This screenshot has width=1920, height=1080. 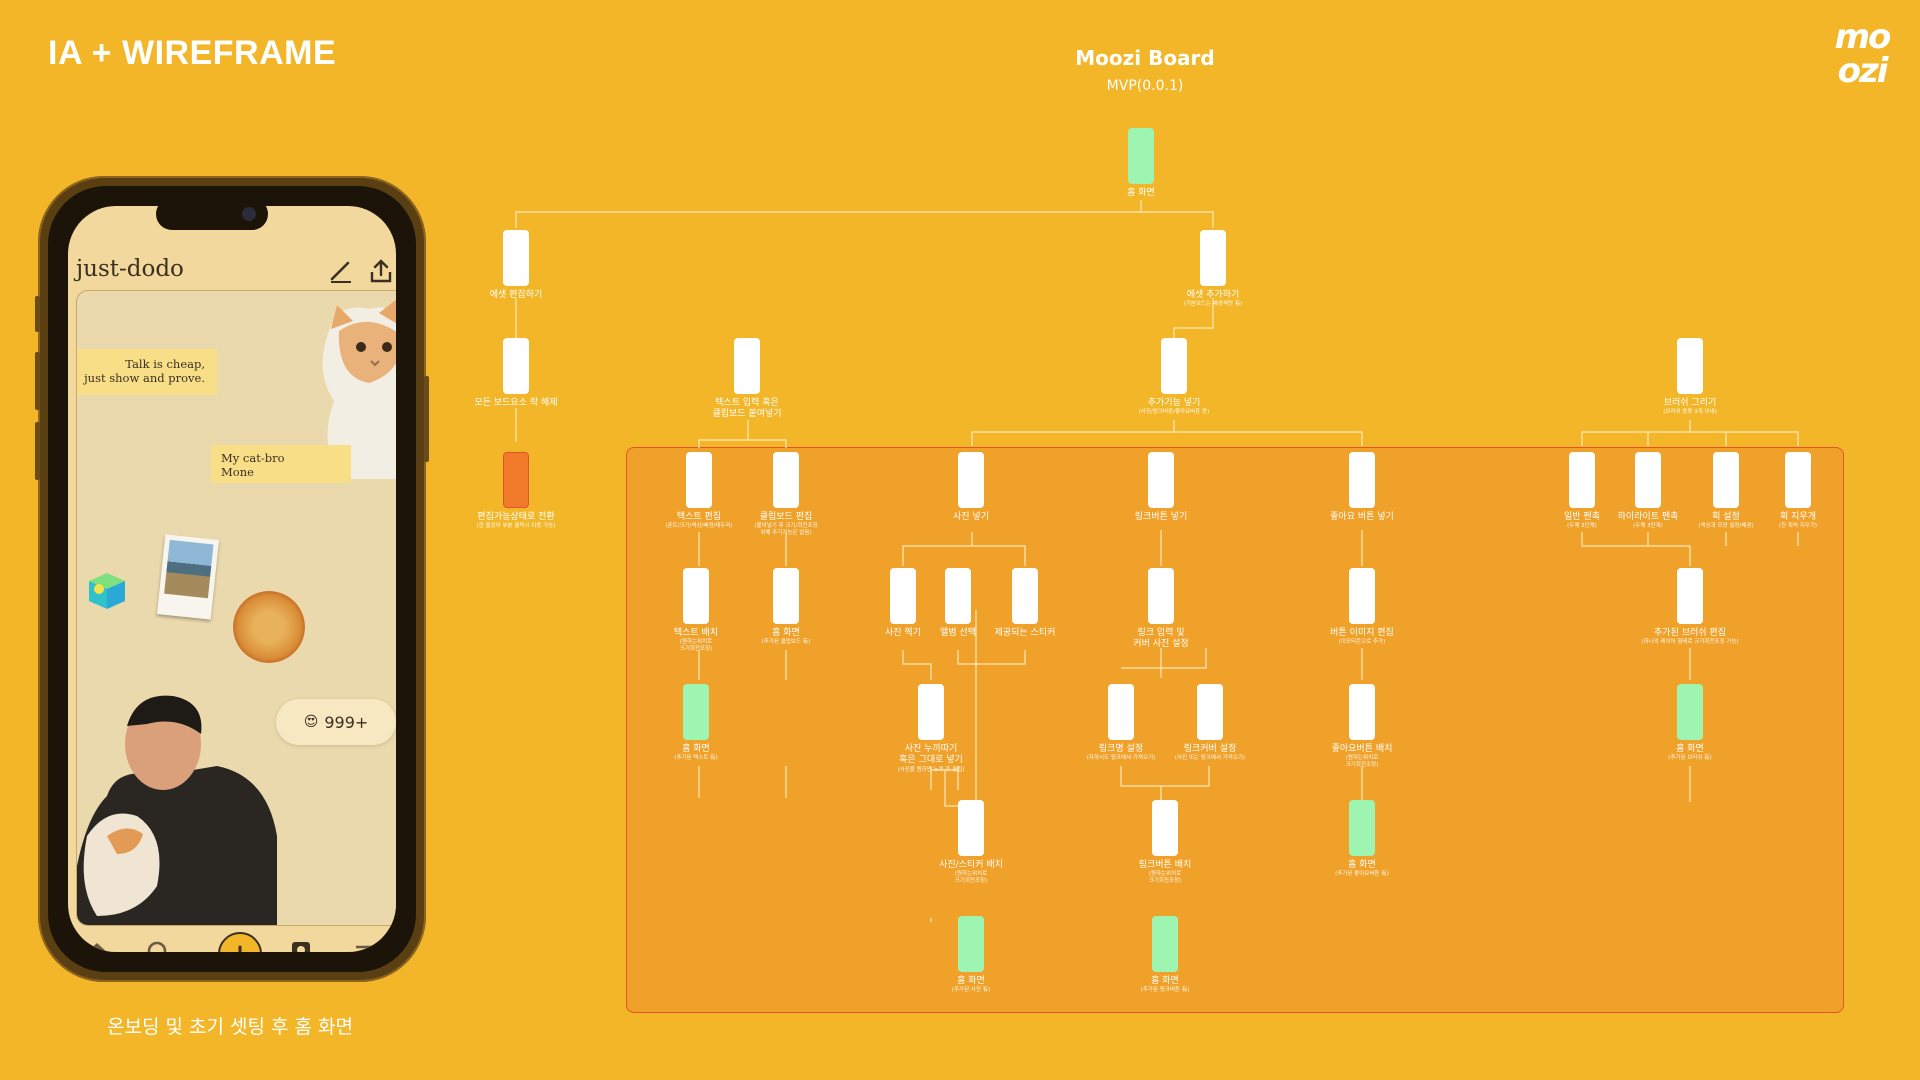 I want to click on node-like-add, so click(x=1362, y=480).